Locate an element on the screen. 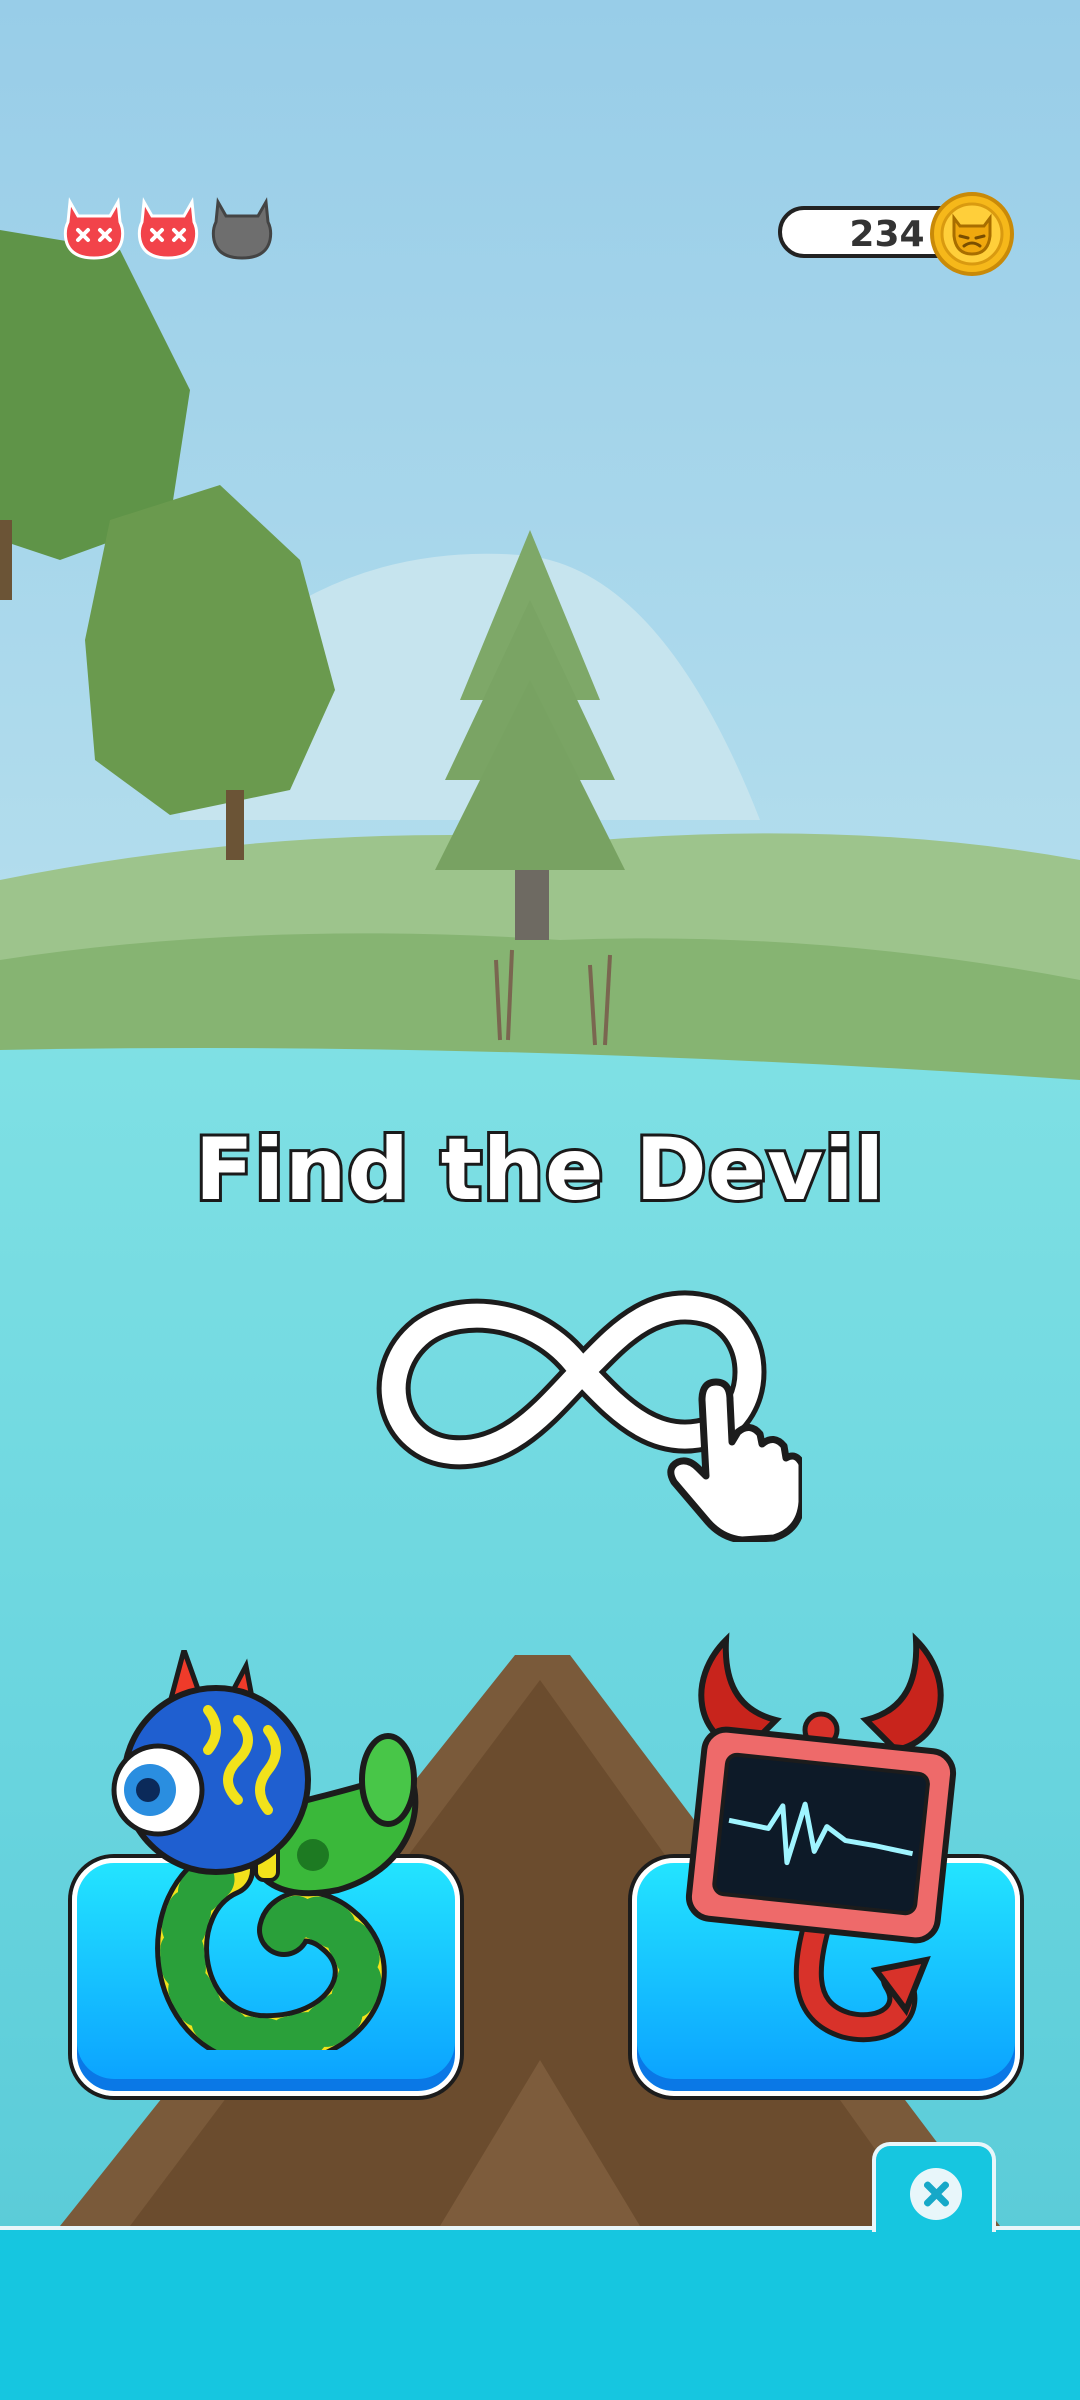 This screenshot has width=1080, height=2400. instruction-title: Find the Devil is located at coordinates (539, 1170).